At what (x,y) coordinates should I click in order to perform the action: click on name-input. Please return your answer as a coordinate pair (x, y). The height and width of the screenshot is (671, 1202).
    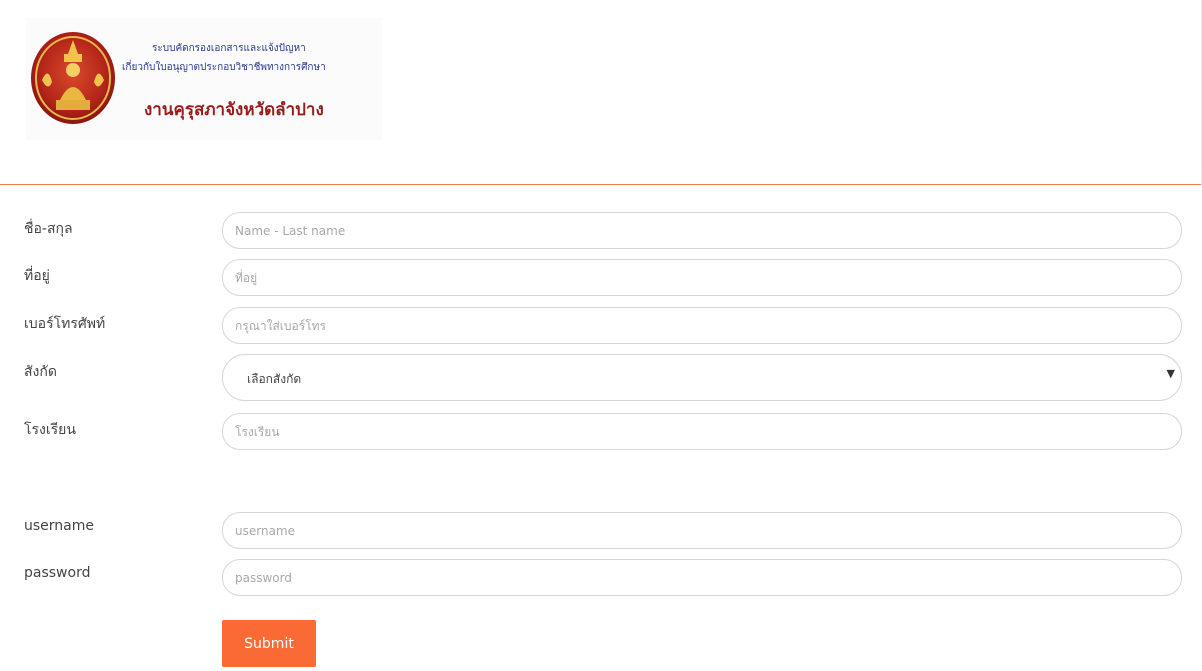
    Looking at the image, I should click on (702, 230).